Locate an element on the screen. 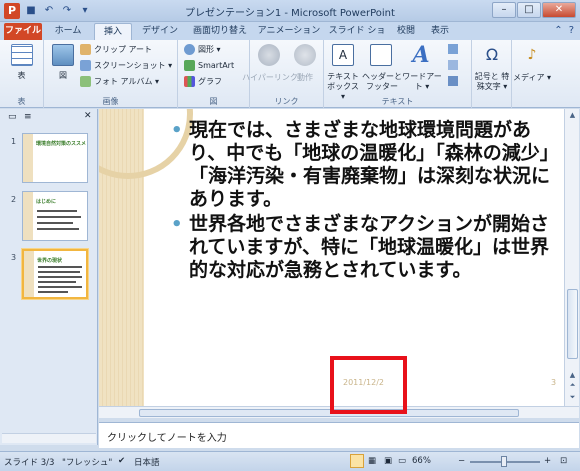  photoalbum-button: フォト アルバム ▾ is located at coordinates (119, 81).